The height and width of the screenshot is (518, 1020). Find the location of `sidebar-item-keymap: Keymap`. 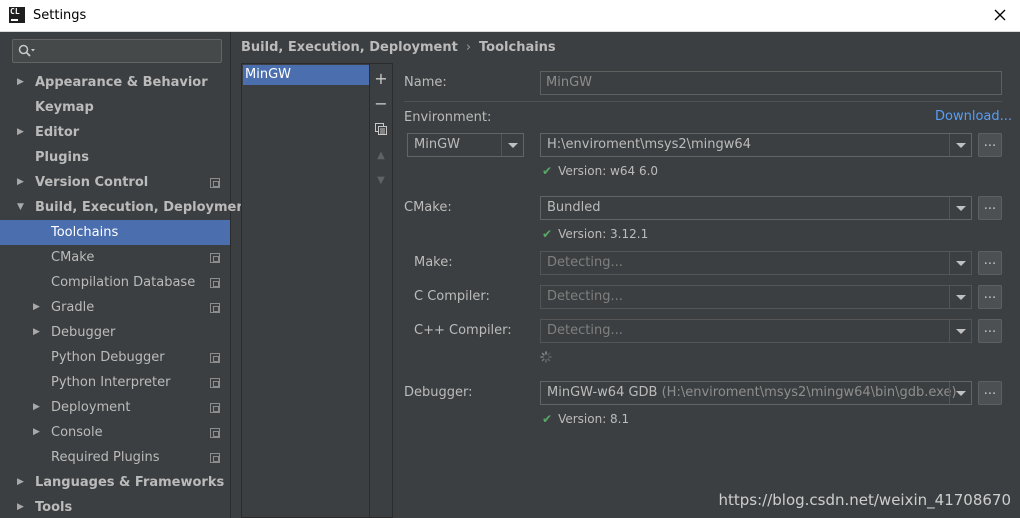

sidebar-item-keymap: Keymap is located at coordinates (115, 107).